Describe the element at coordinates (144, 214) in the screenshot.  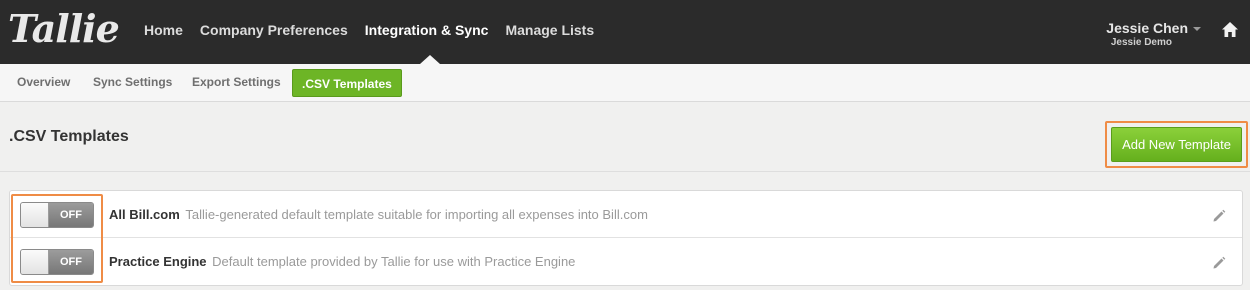
I see `template-name: All Bill.com` at that location.